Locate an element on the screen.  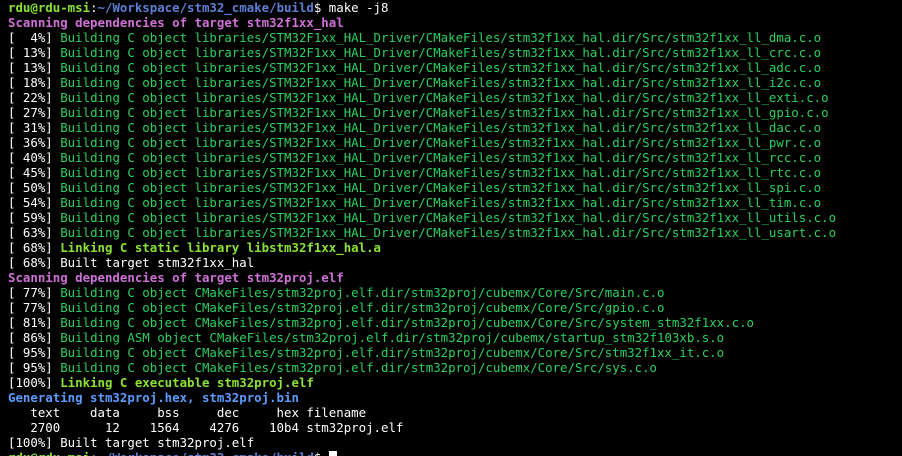
progress-indicator: [ 86%] is located at coordinates (30, 337).